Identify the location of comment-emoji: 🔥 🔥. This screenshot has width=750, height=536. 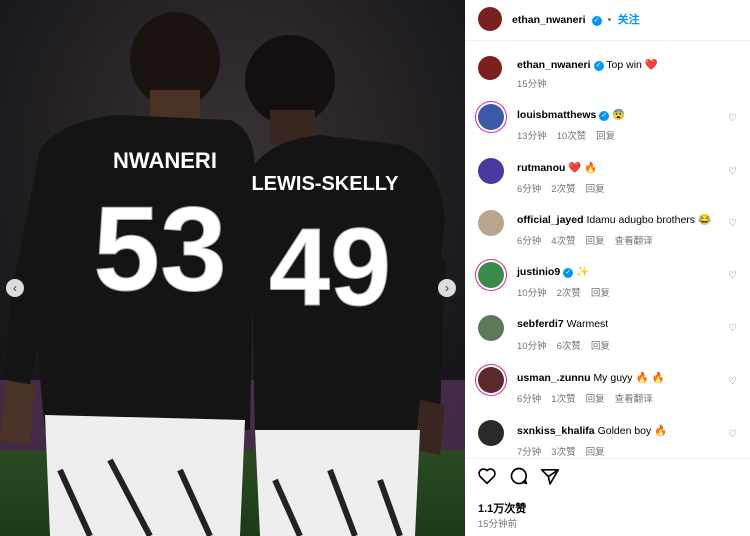
(650, 378).